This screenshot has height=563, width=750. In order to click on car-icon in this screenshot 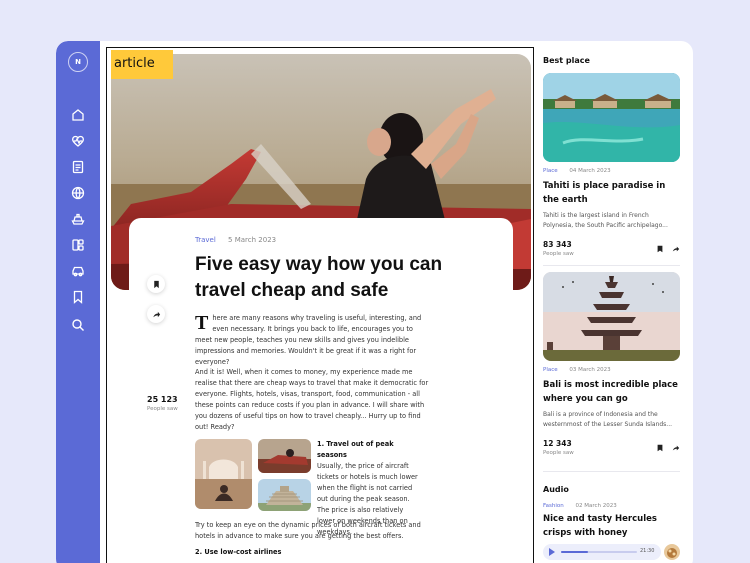, I will do `click(78, 271)`.